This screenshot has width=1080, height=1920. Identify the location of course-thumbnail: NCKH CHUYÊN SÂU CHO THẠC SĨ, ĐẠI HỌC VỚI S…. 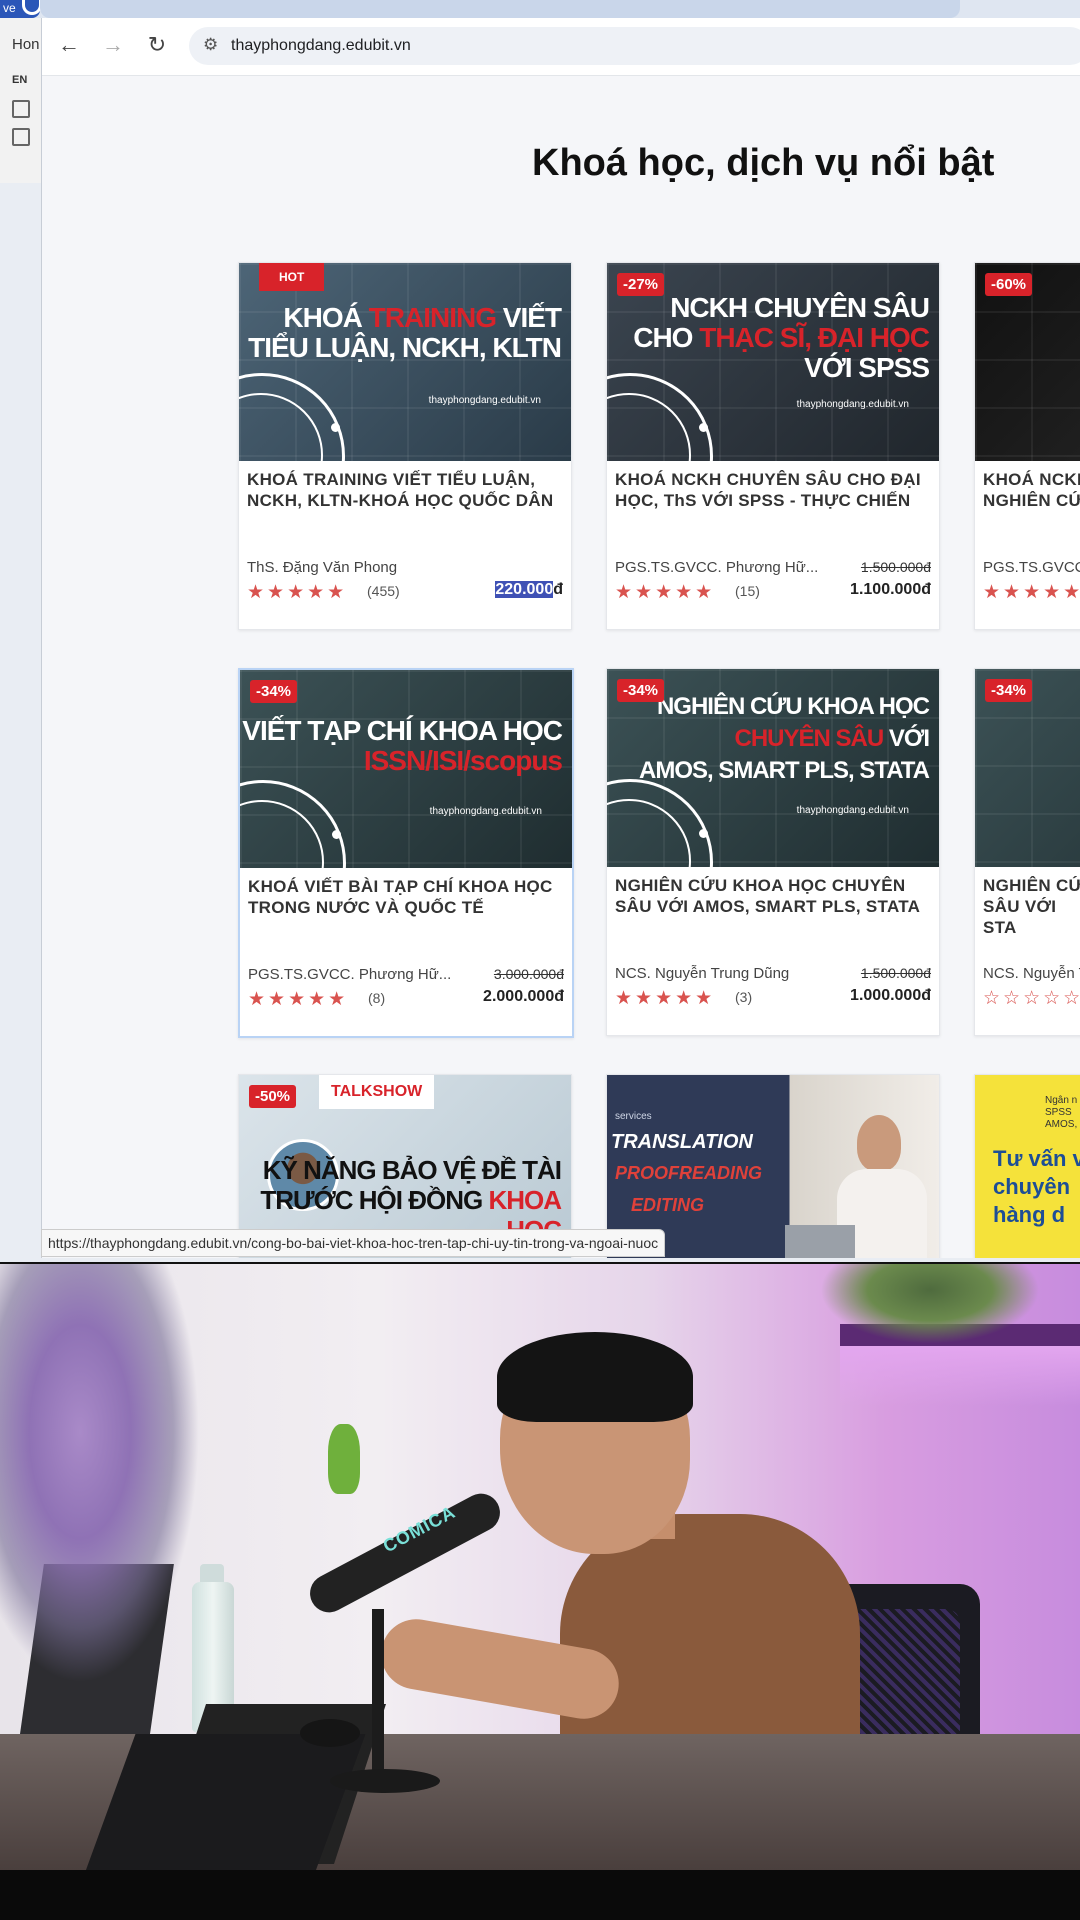
(773, 362).